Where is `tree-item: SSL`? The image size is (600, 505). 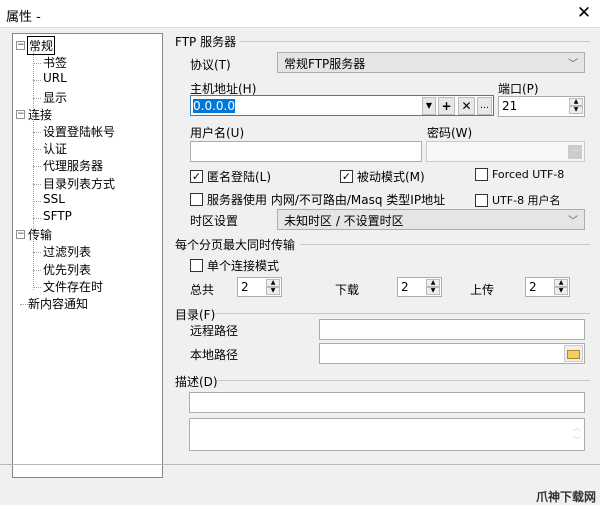
tree-item: SSL is located at coordinates (54, 199).